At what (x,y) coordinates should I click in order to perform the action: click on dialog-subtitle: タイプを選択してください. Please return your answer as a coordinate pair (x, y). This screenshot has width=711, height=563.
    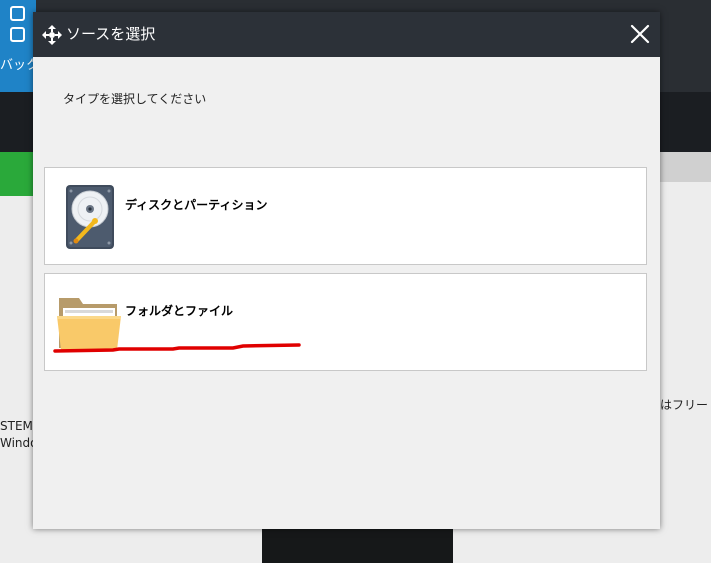
    Looking at the image, I should click on (135, 99).